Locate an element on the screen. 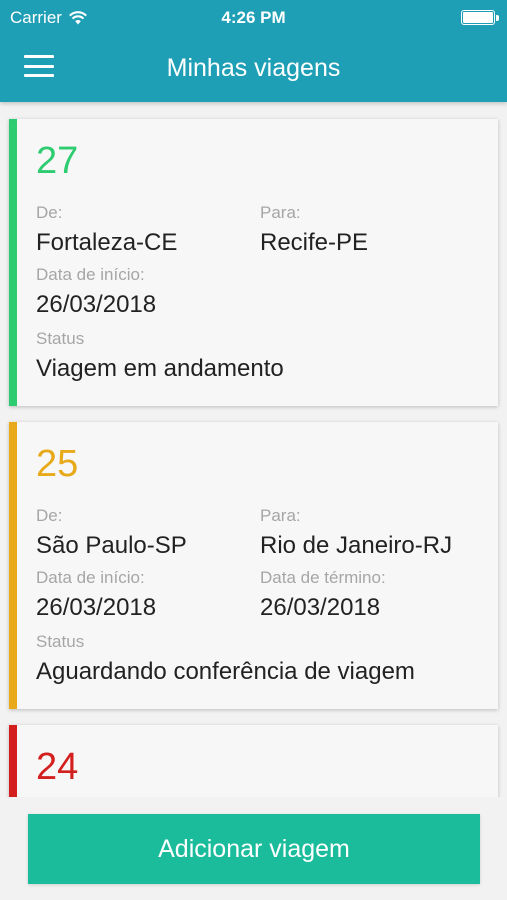 Image resolution: width=507 pixels, height=900 pixels. status-bar: Carrier 4:26 PM is located at coordinates (253, 18).